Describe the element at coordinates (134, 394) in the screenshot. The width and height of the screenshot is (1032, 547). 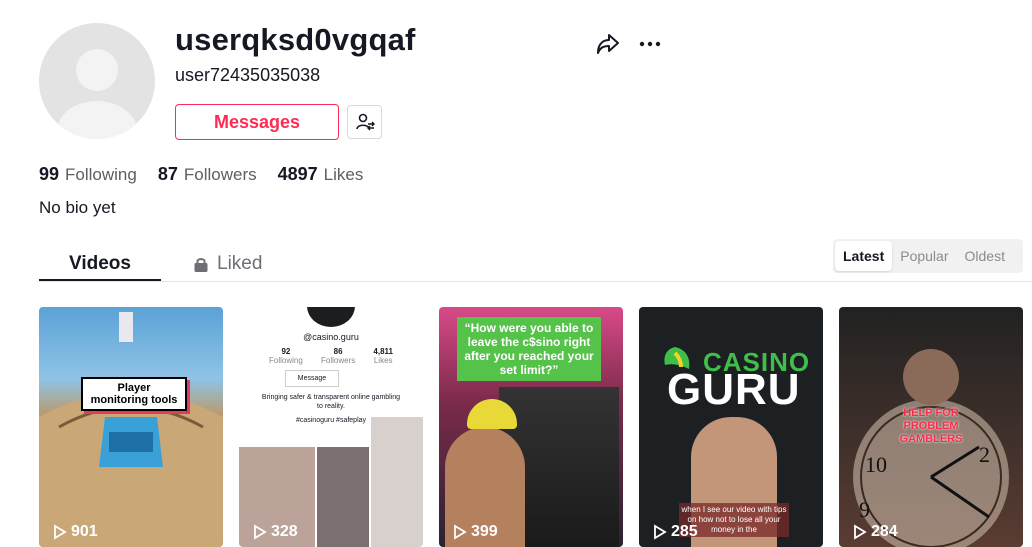
I see `video-overlay-text: Player monitoring tools` at that location.